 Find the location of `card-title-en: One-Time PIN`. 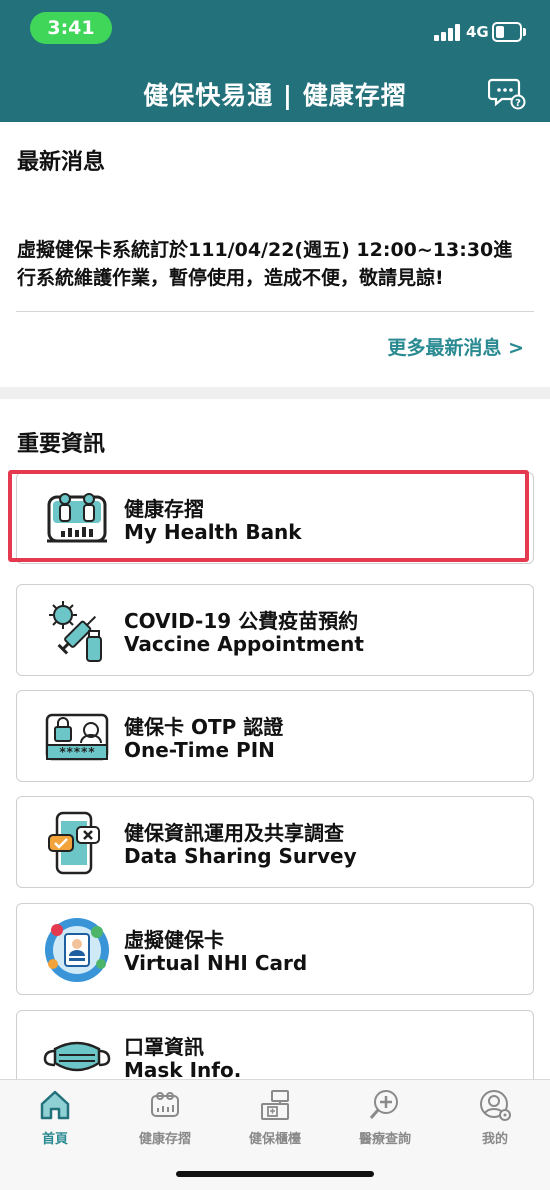

card-title-en: One-Time PIN is located at coordinates (199, 750).